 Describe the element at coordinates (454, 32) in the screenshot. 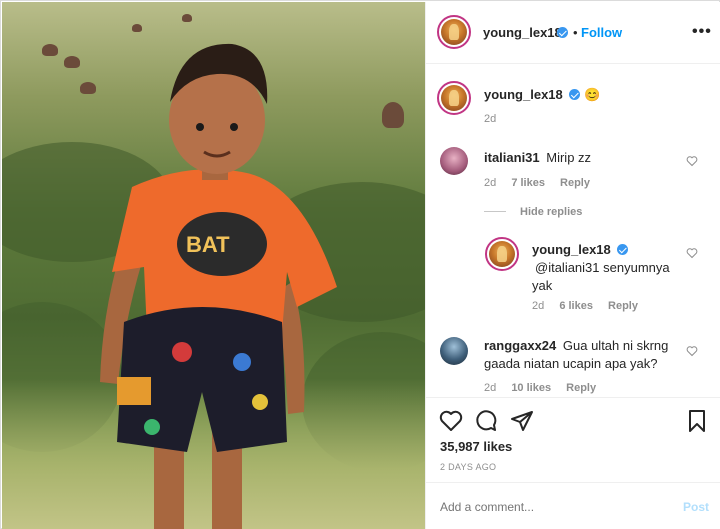

I see `author-avatar` at that location.